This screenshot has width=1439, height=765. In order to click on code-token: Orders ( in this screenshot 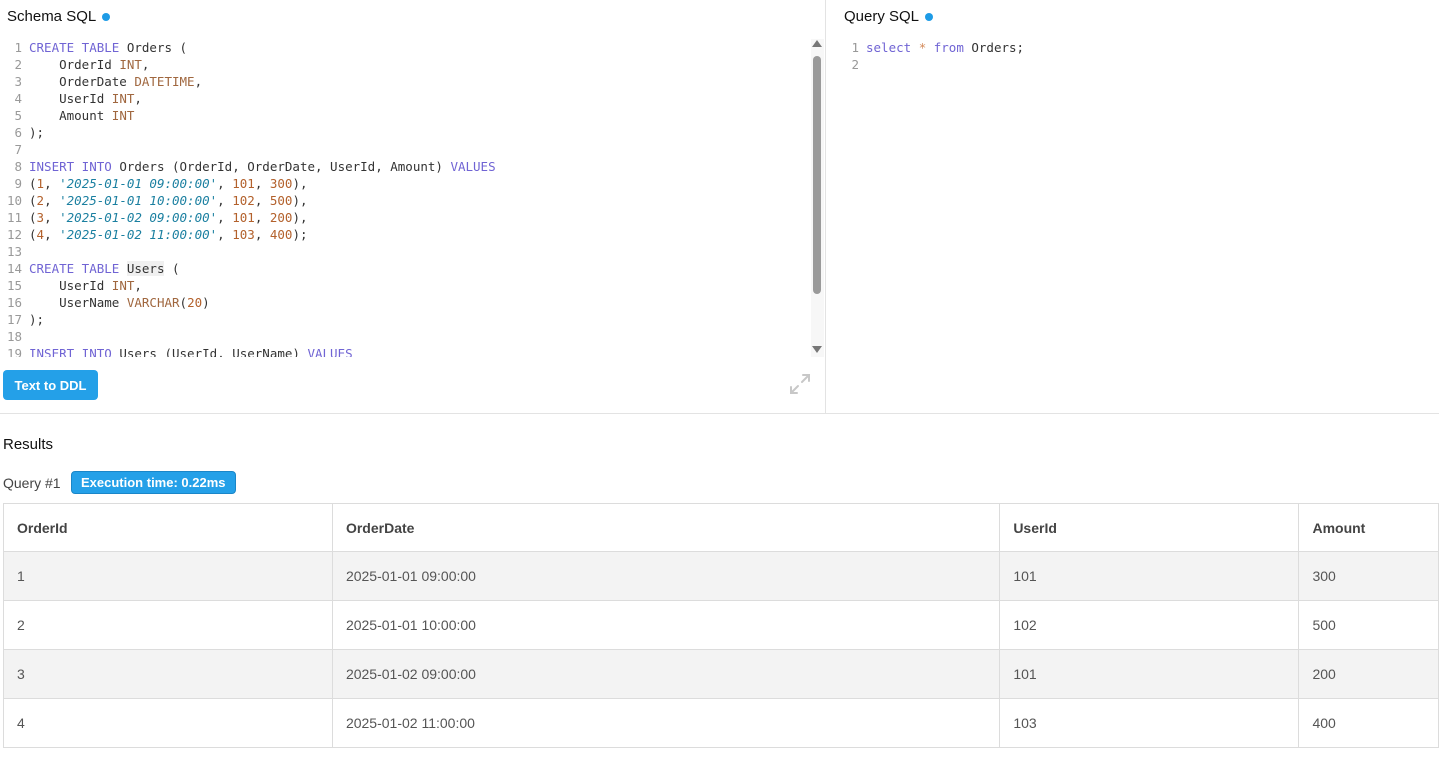, I will do `click(153, 47)`.